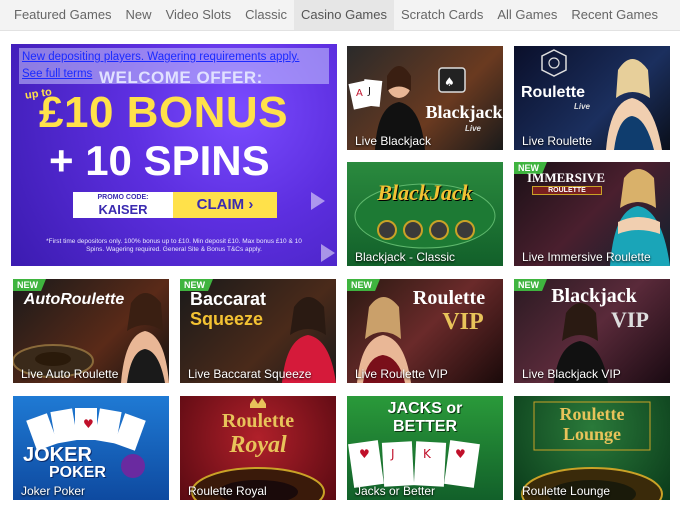 This screenshot has height=511, width=680. Describe the element at coordinates (425, 408) in the screenshot. I see `tile-logo: JACKS or` at that location.